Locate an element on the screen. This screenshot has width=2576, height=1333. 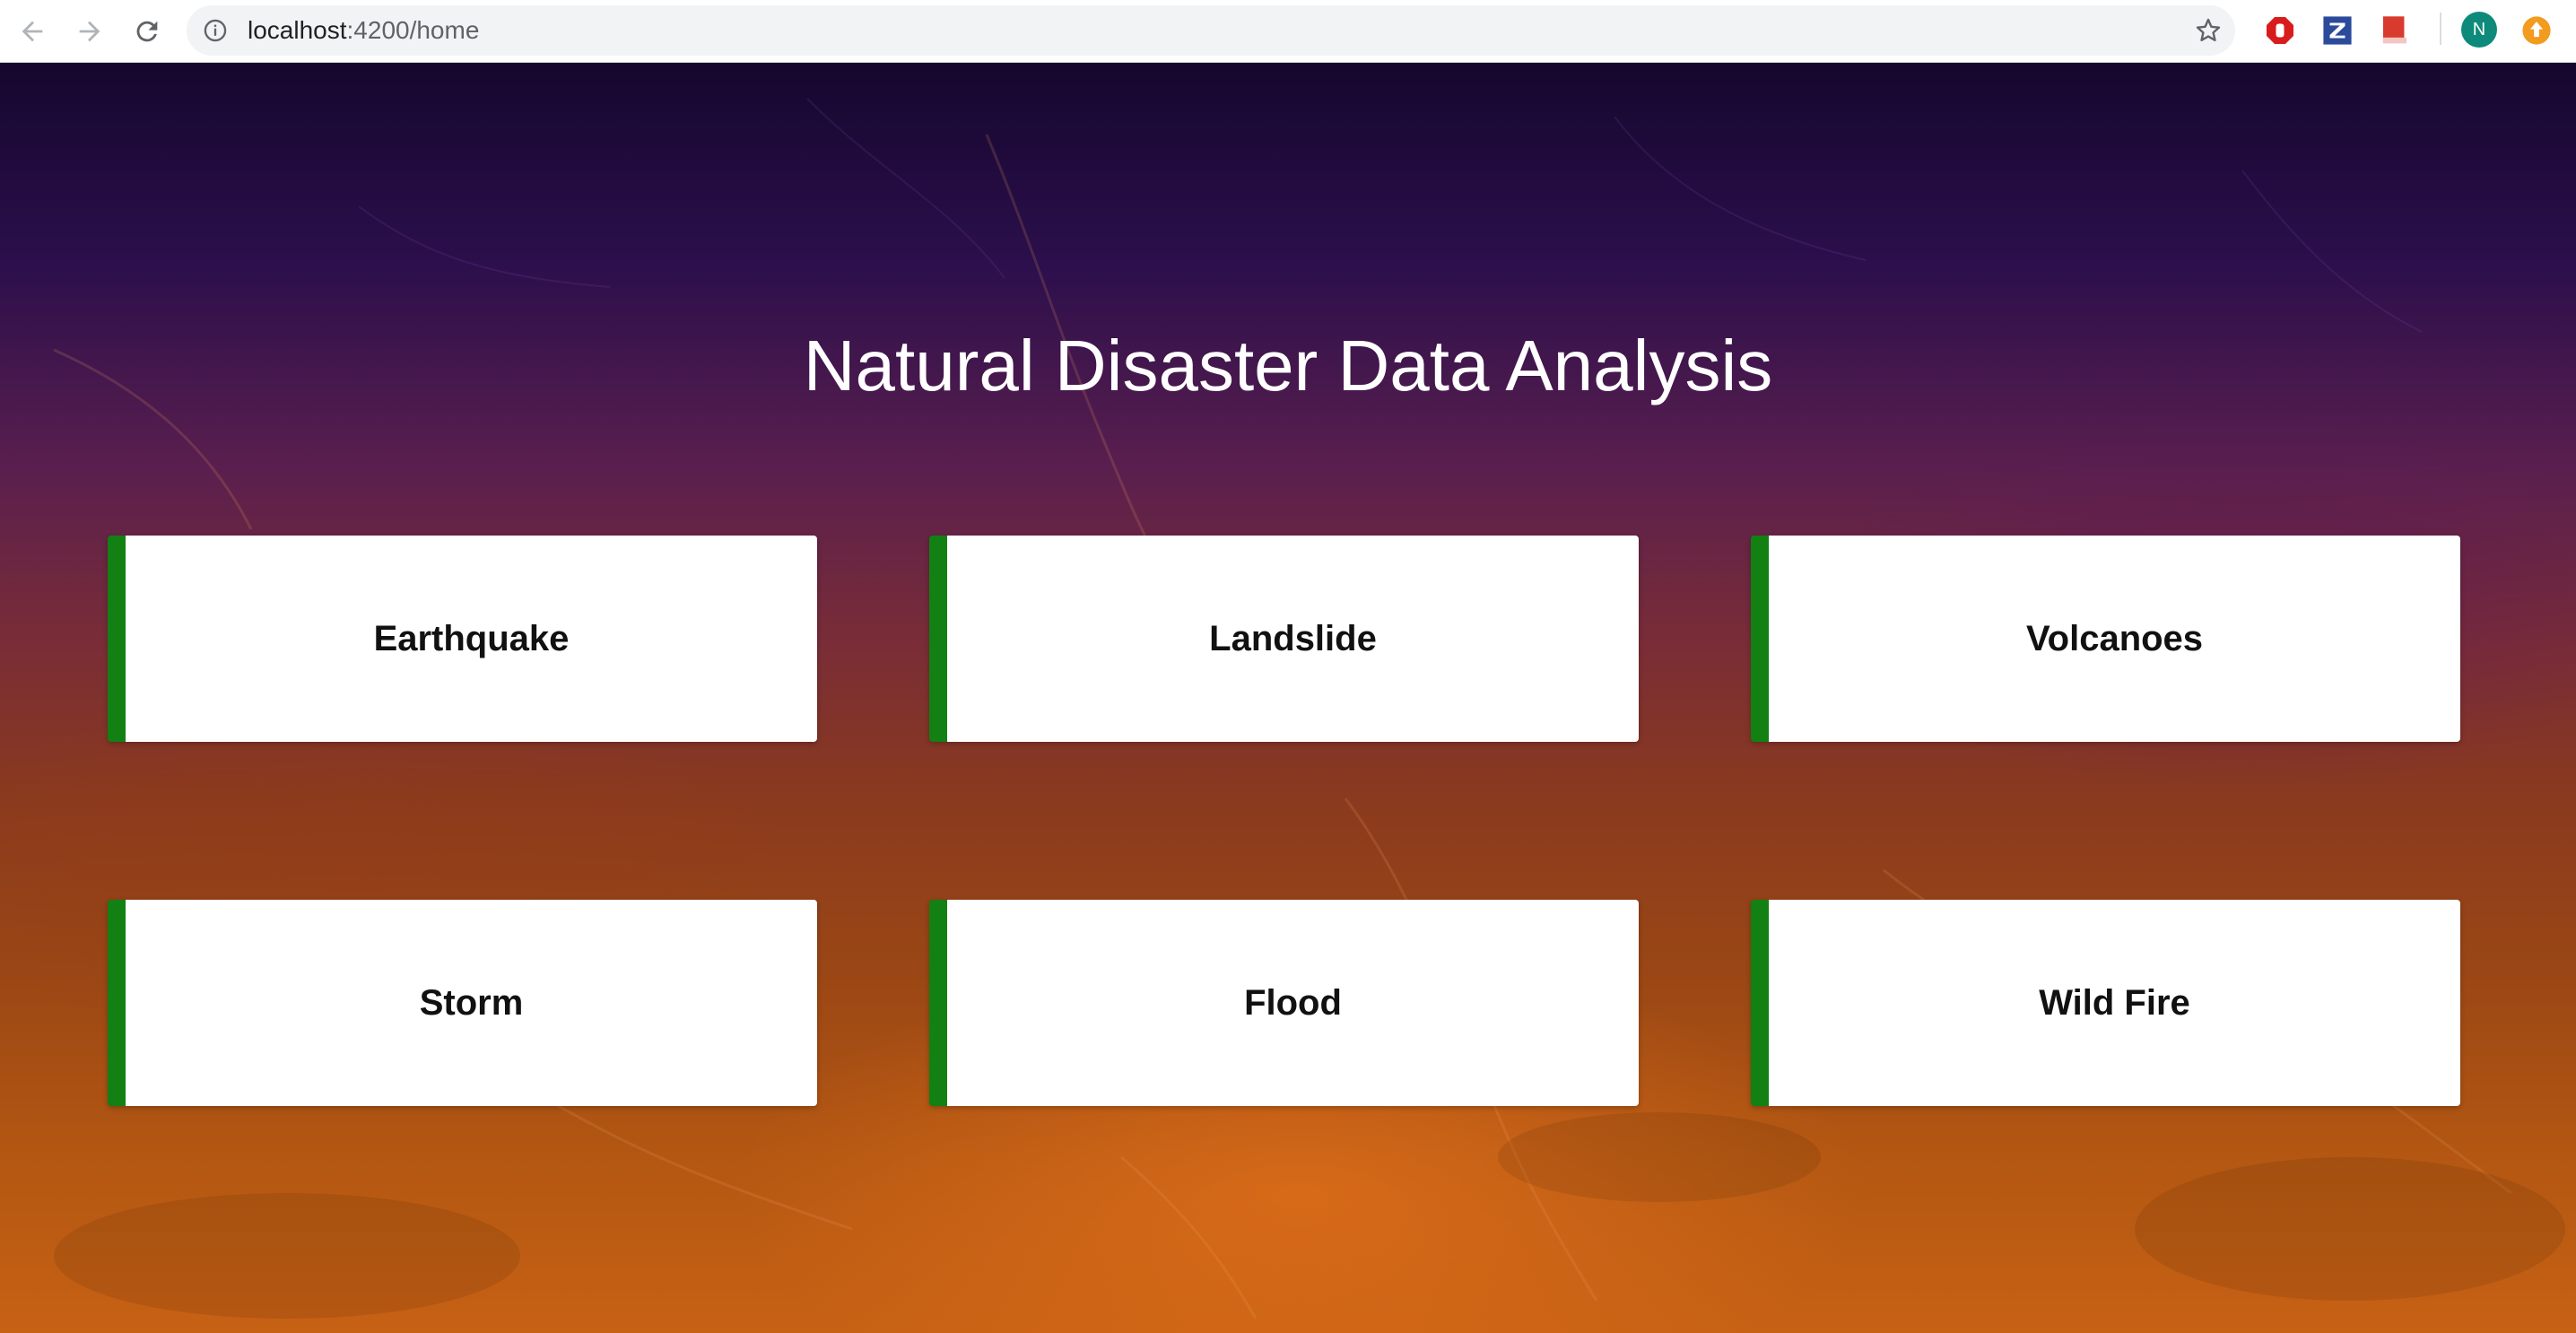
bookmark-extension is located at coordinates (2395, 30).